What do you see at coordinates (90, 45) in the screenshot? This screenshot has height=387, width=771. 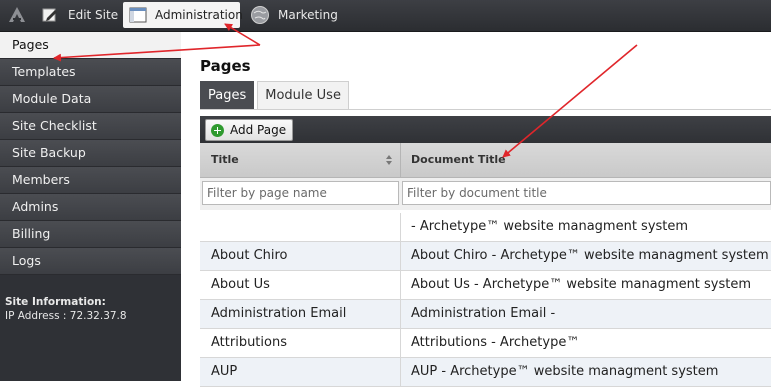 I see `sidebar-item-pages: Pages` at bounding box center [90, 45].